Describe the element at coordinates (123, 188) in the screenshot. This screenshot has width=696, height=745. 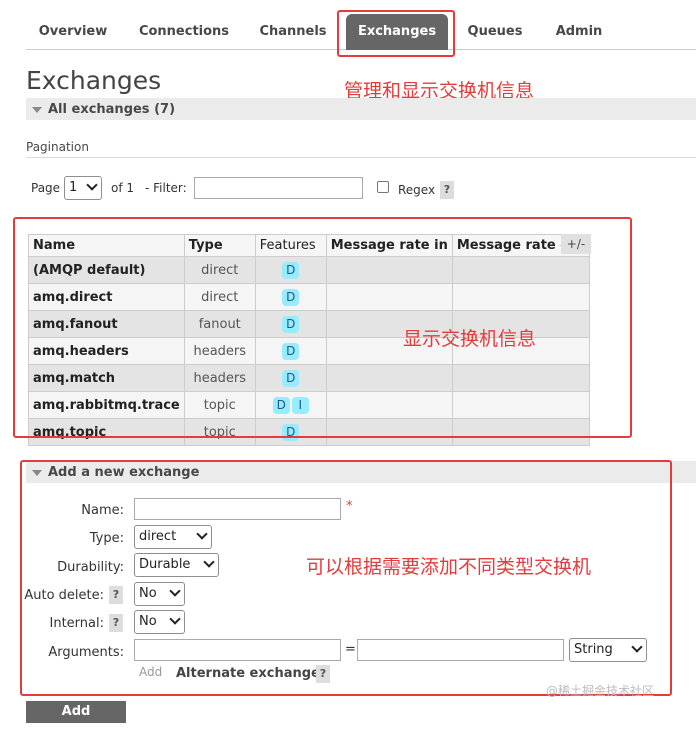
I see `page-of-label: of 1` at that location.